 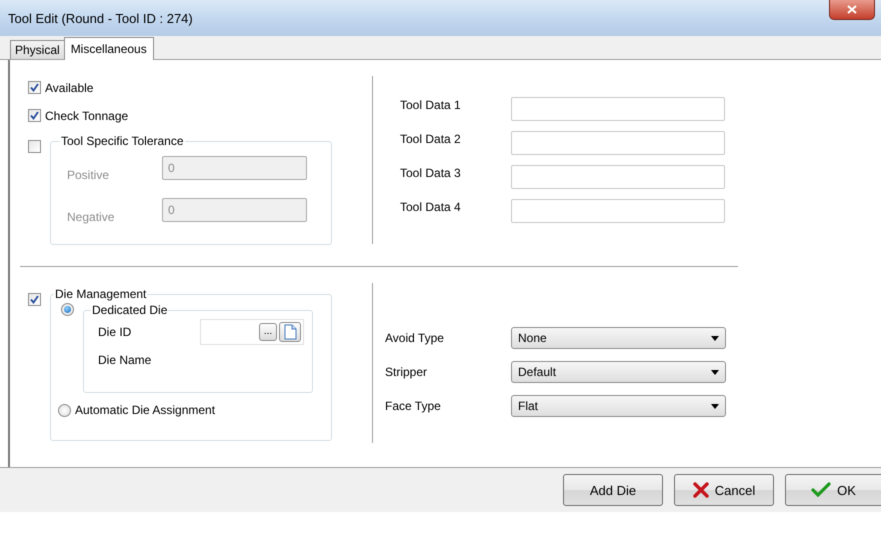 What do you see at coordinates (431, 207) in the screenshot?
I see `field-label: Tool Data 4` at bounding box center [431, 207].